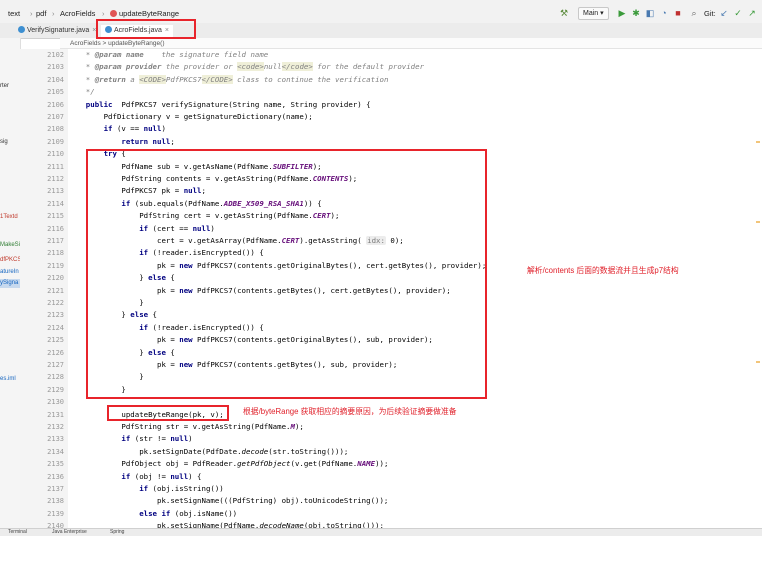 This screenshot has height=571, width=762. Describe the element at coordinates (413, 129) in the screenshot. I see `code-line: if (v == null)` at that location.